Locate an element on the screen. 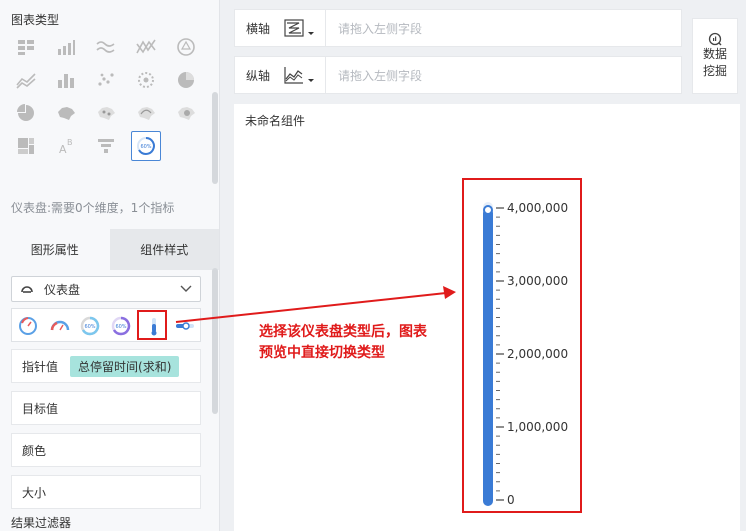 The image size is (746, 531). annotation-text: 选择该仪表盘类型后，图表预览中直接切换类型 is located at coordinates (343, 342).